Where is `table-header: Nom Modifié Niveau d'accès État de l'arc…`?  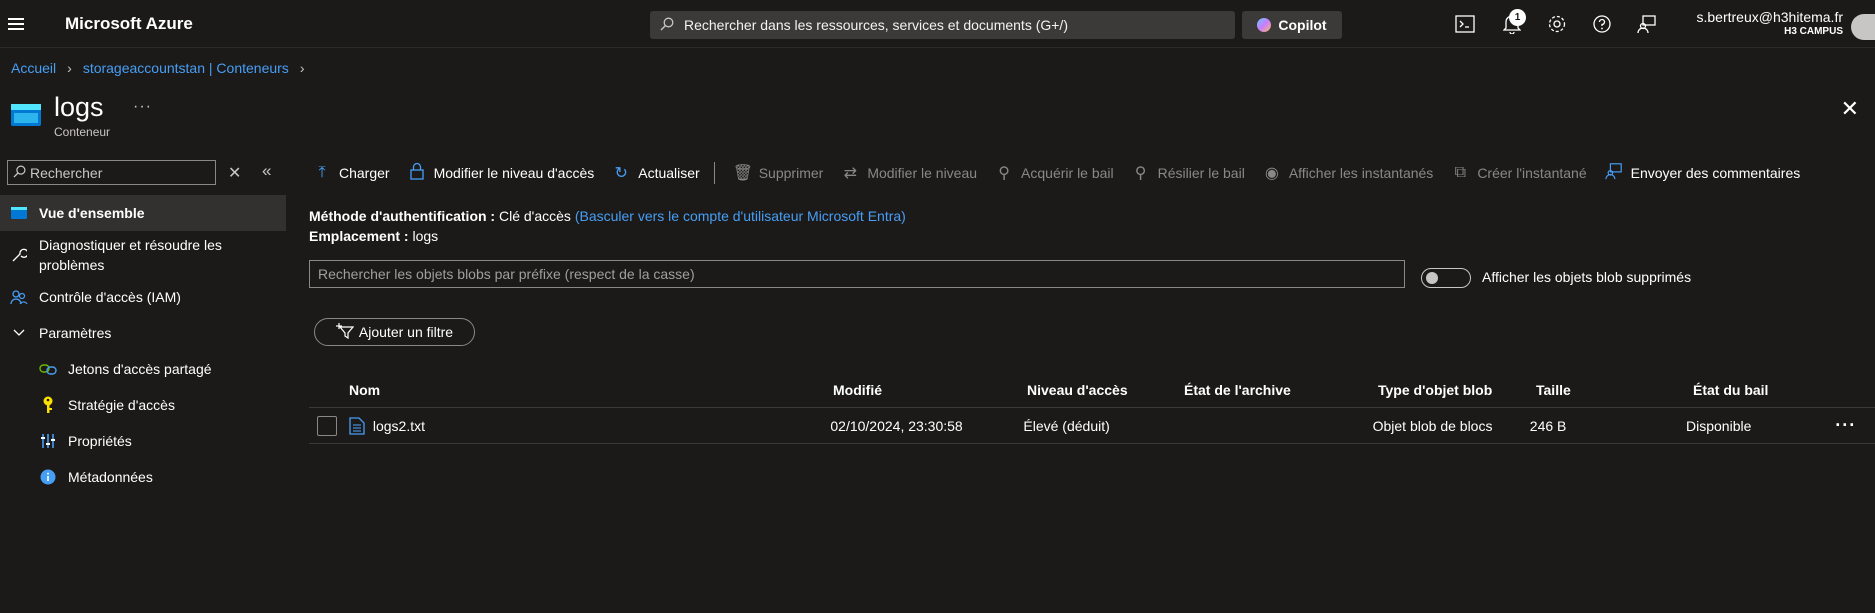 table-header: Nom Modifié Niveau d'accès État de l'arc… is located at coordinates (1092, 390).